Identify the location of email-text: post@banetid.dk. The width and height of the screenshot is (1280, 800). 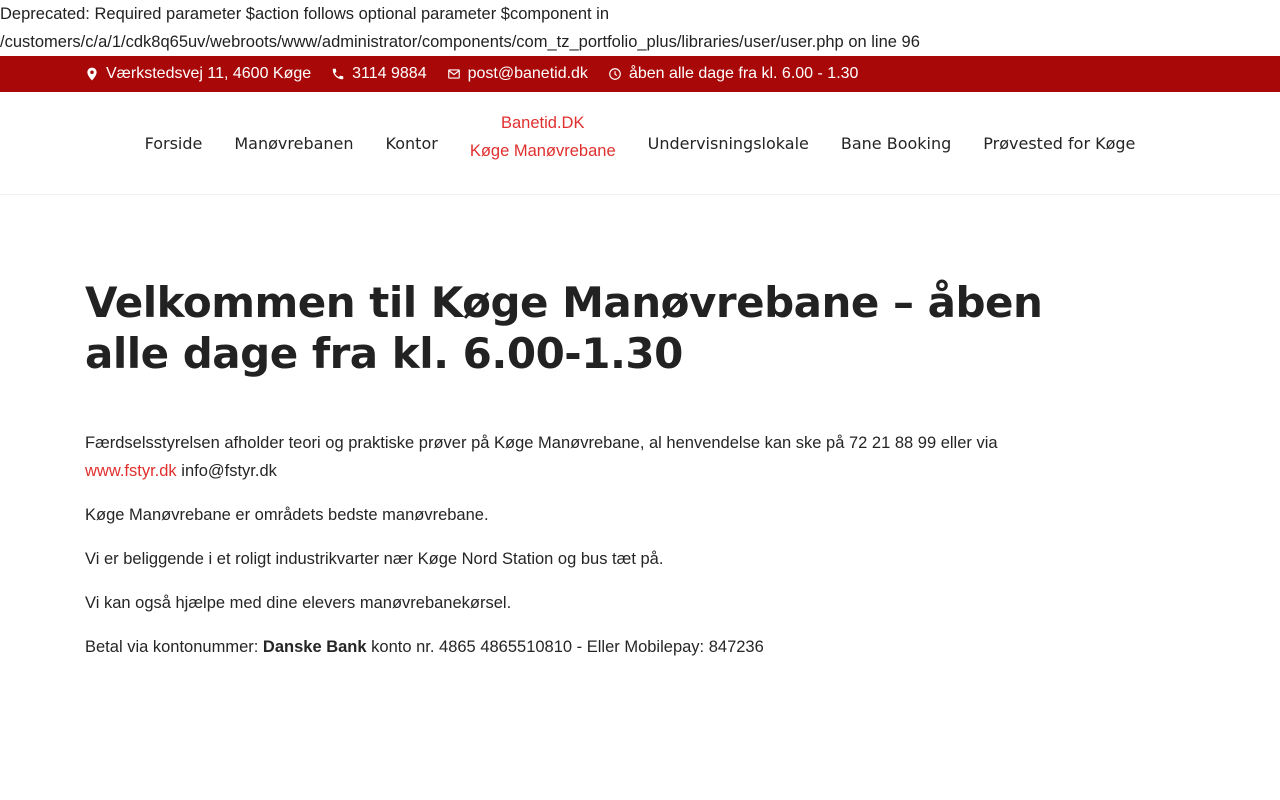
(528, 74).